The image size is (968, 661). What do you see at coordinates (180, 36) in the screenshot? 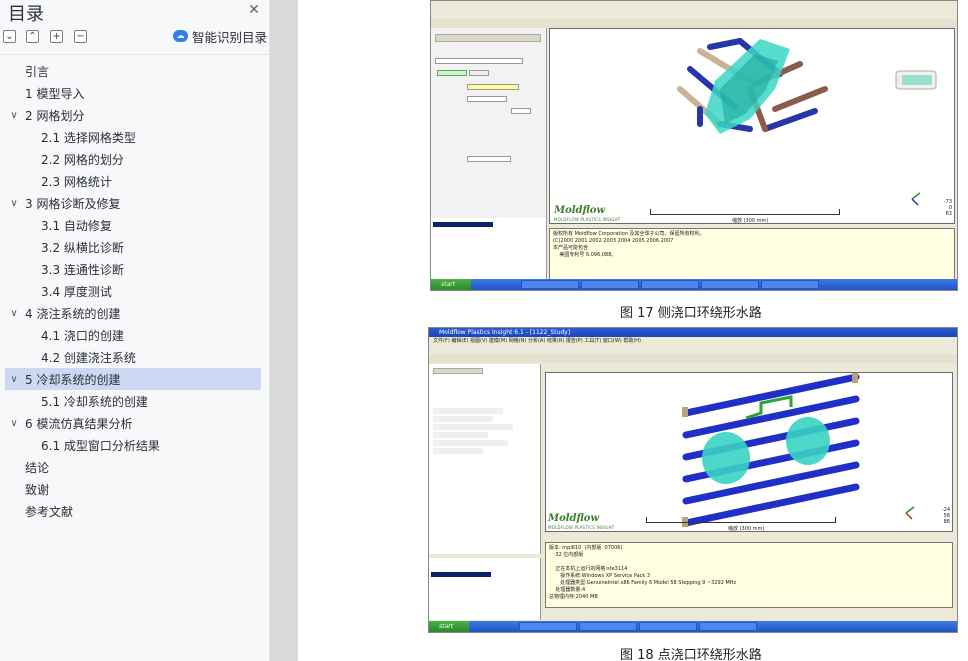
I see `cloud-icon: ☁` at bounding box center [180, 36].